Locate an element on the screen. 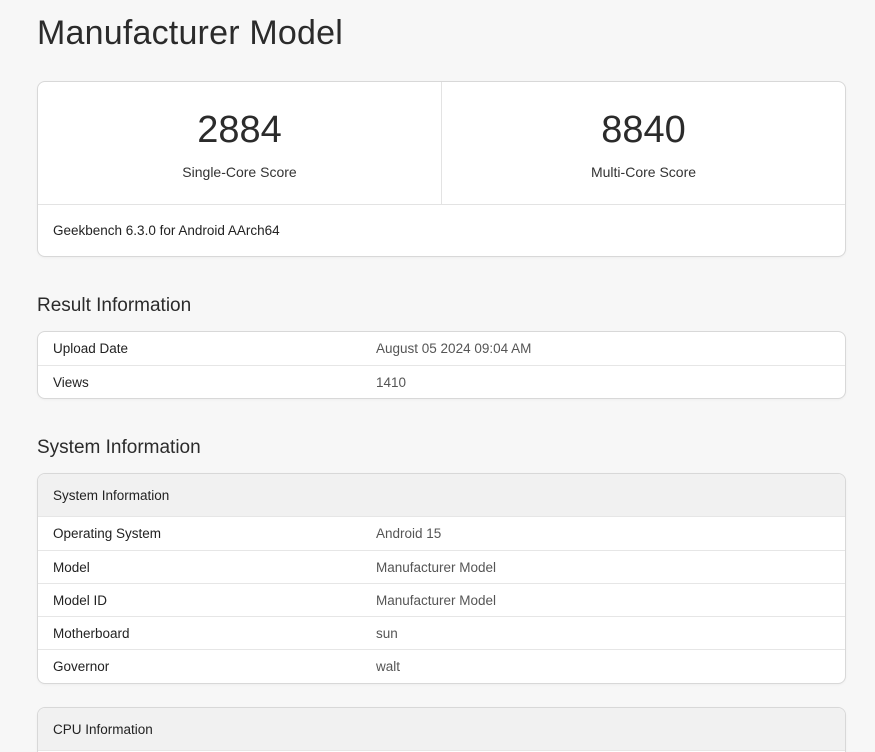 This screenshot has width=875, height=752. table-row: Upload Date August 05 2024 09:04 AM is located at coordinates (441, 348).